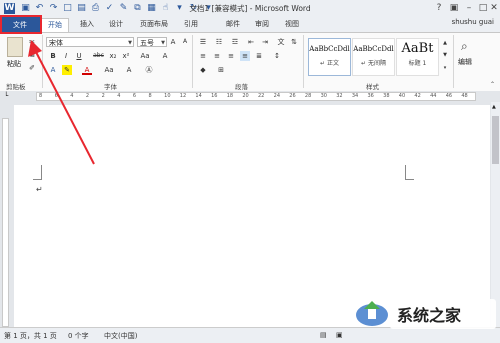  What do you see at coordinates (251, 42) in the screenshot?
I see `decrease-indent-icon: ⇤` at bounding box center [251, 42].